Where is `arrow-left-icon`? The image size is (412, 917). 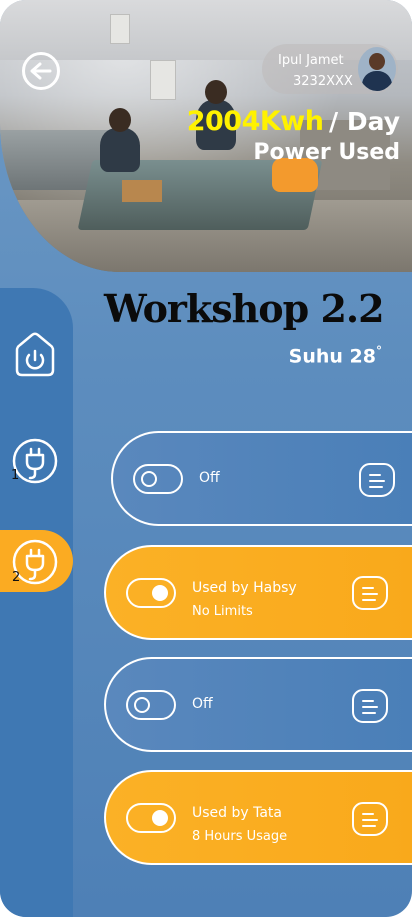 arrow-left-icon is located at coordinates (41, 71).